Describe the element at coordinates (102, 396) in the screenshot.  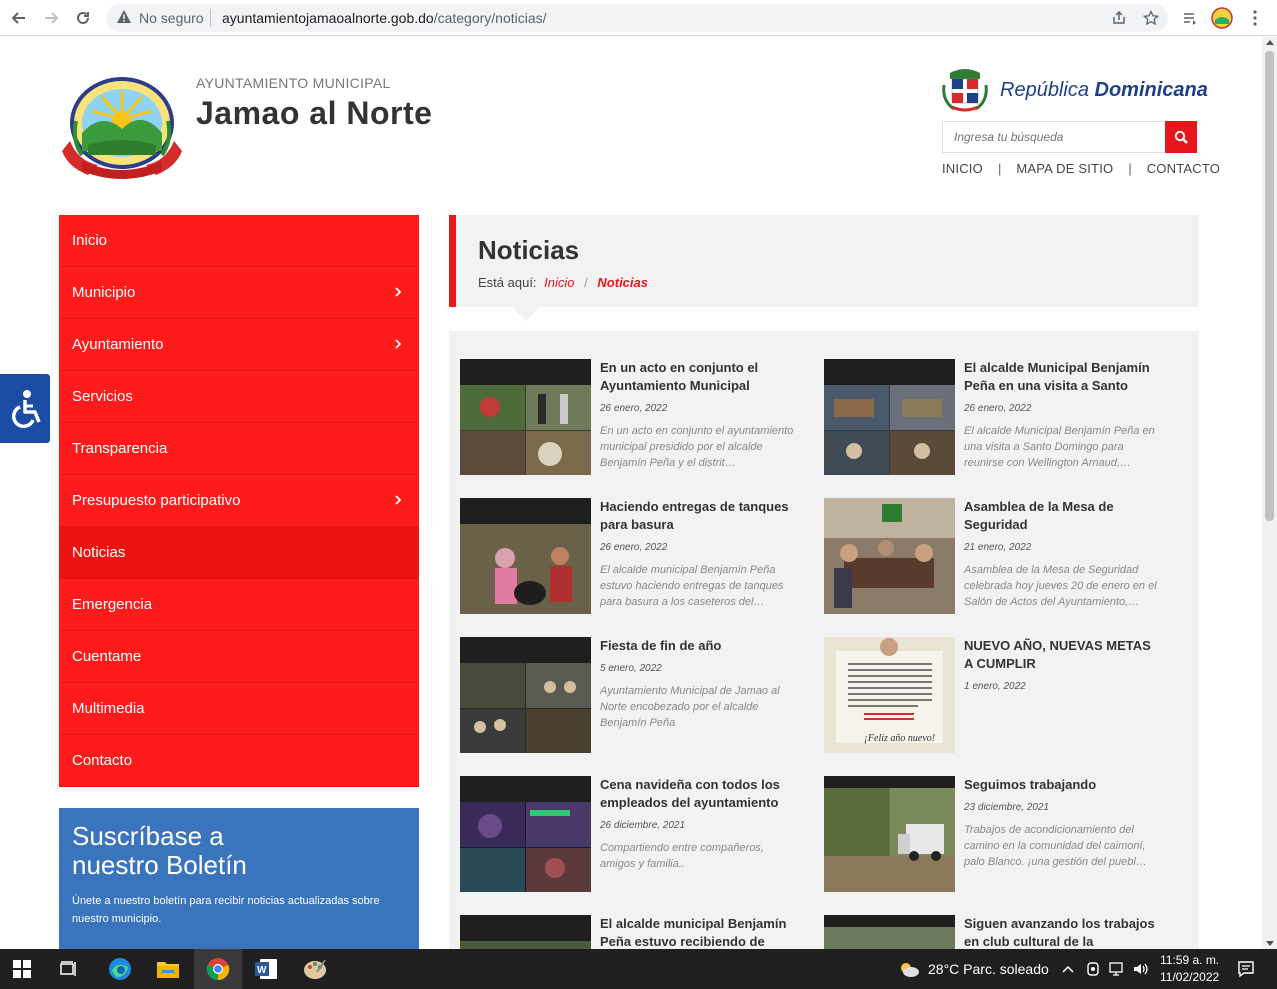
I see `menu-item-label: Servicios` at that location.